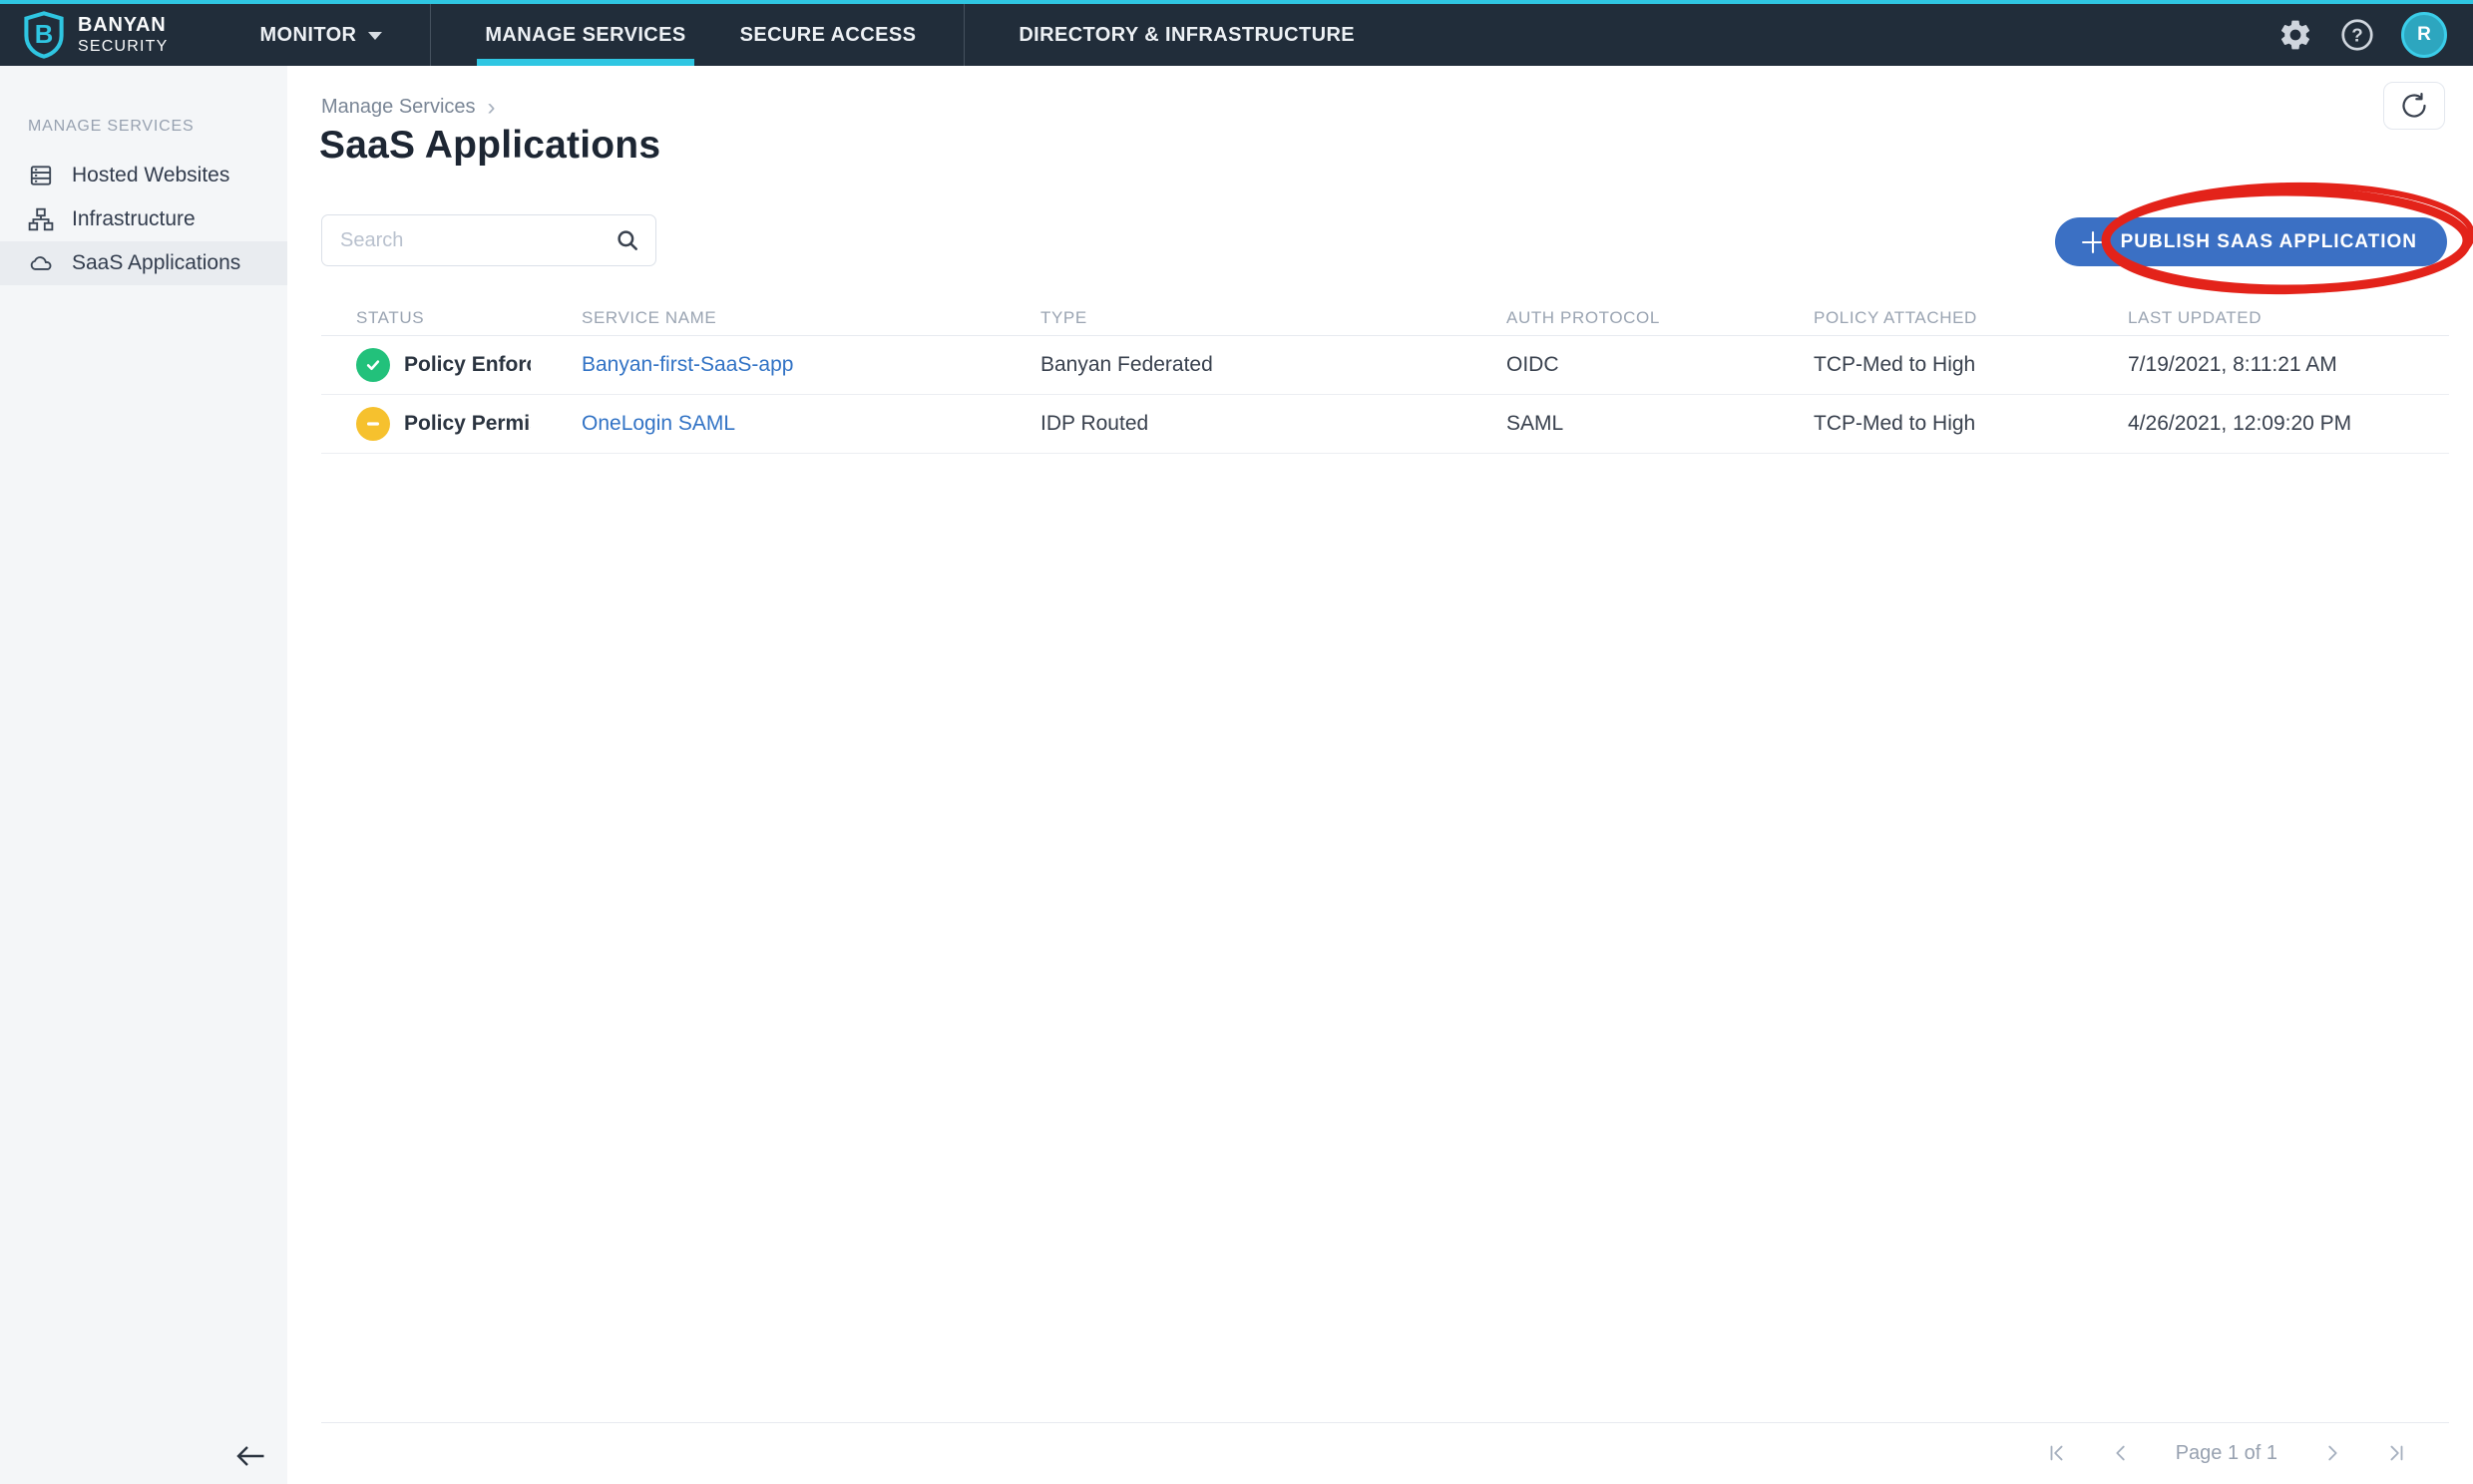 The width and height of the screenshot is (2473, 1484). I want to click on tab-manage-services: MANAGE SERVICES, so click(585, 35).